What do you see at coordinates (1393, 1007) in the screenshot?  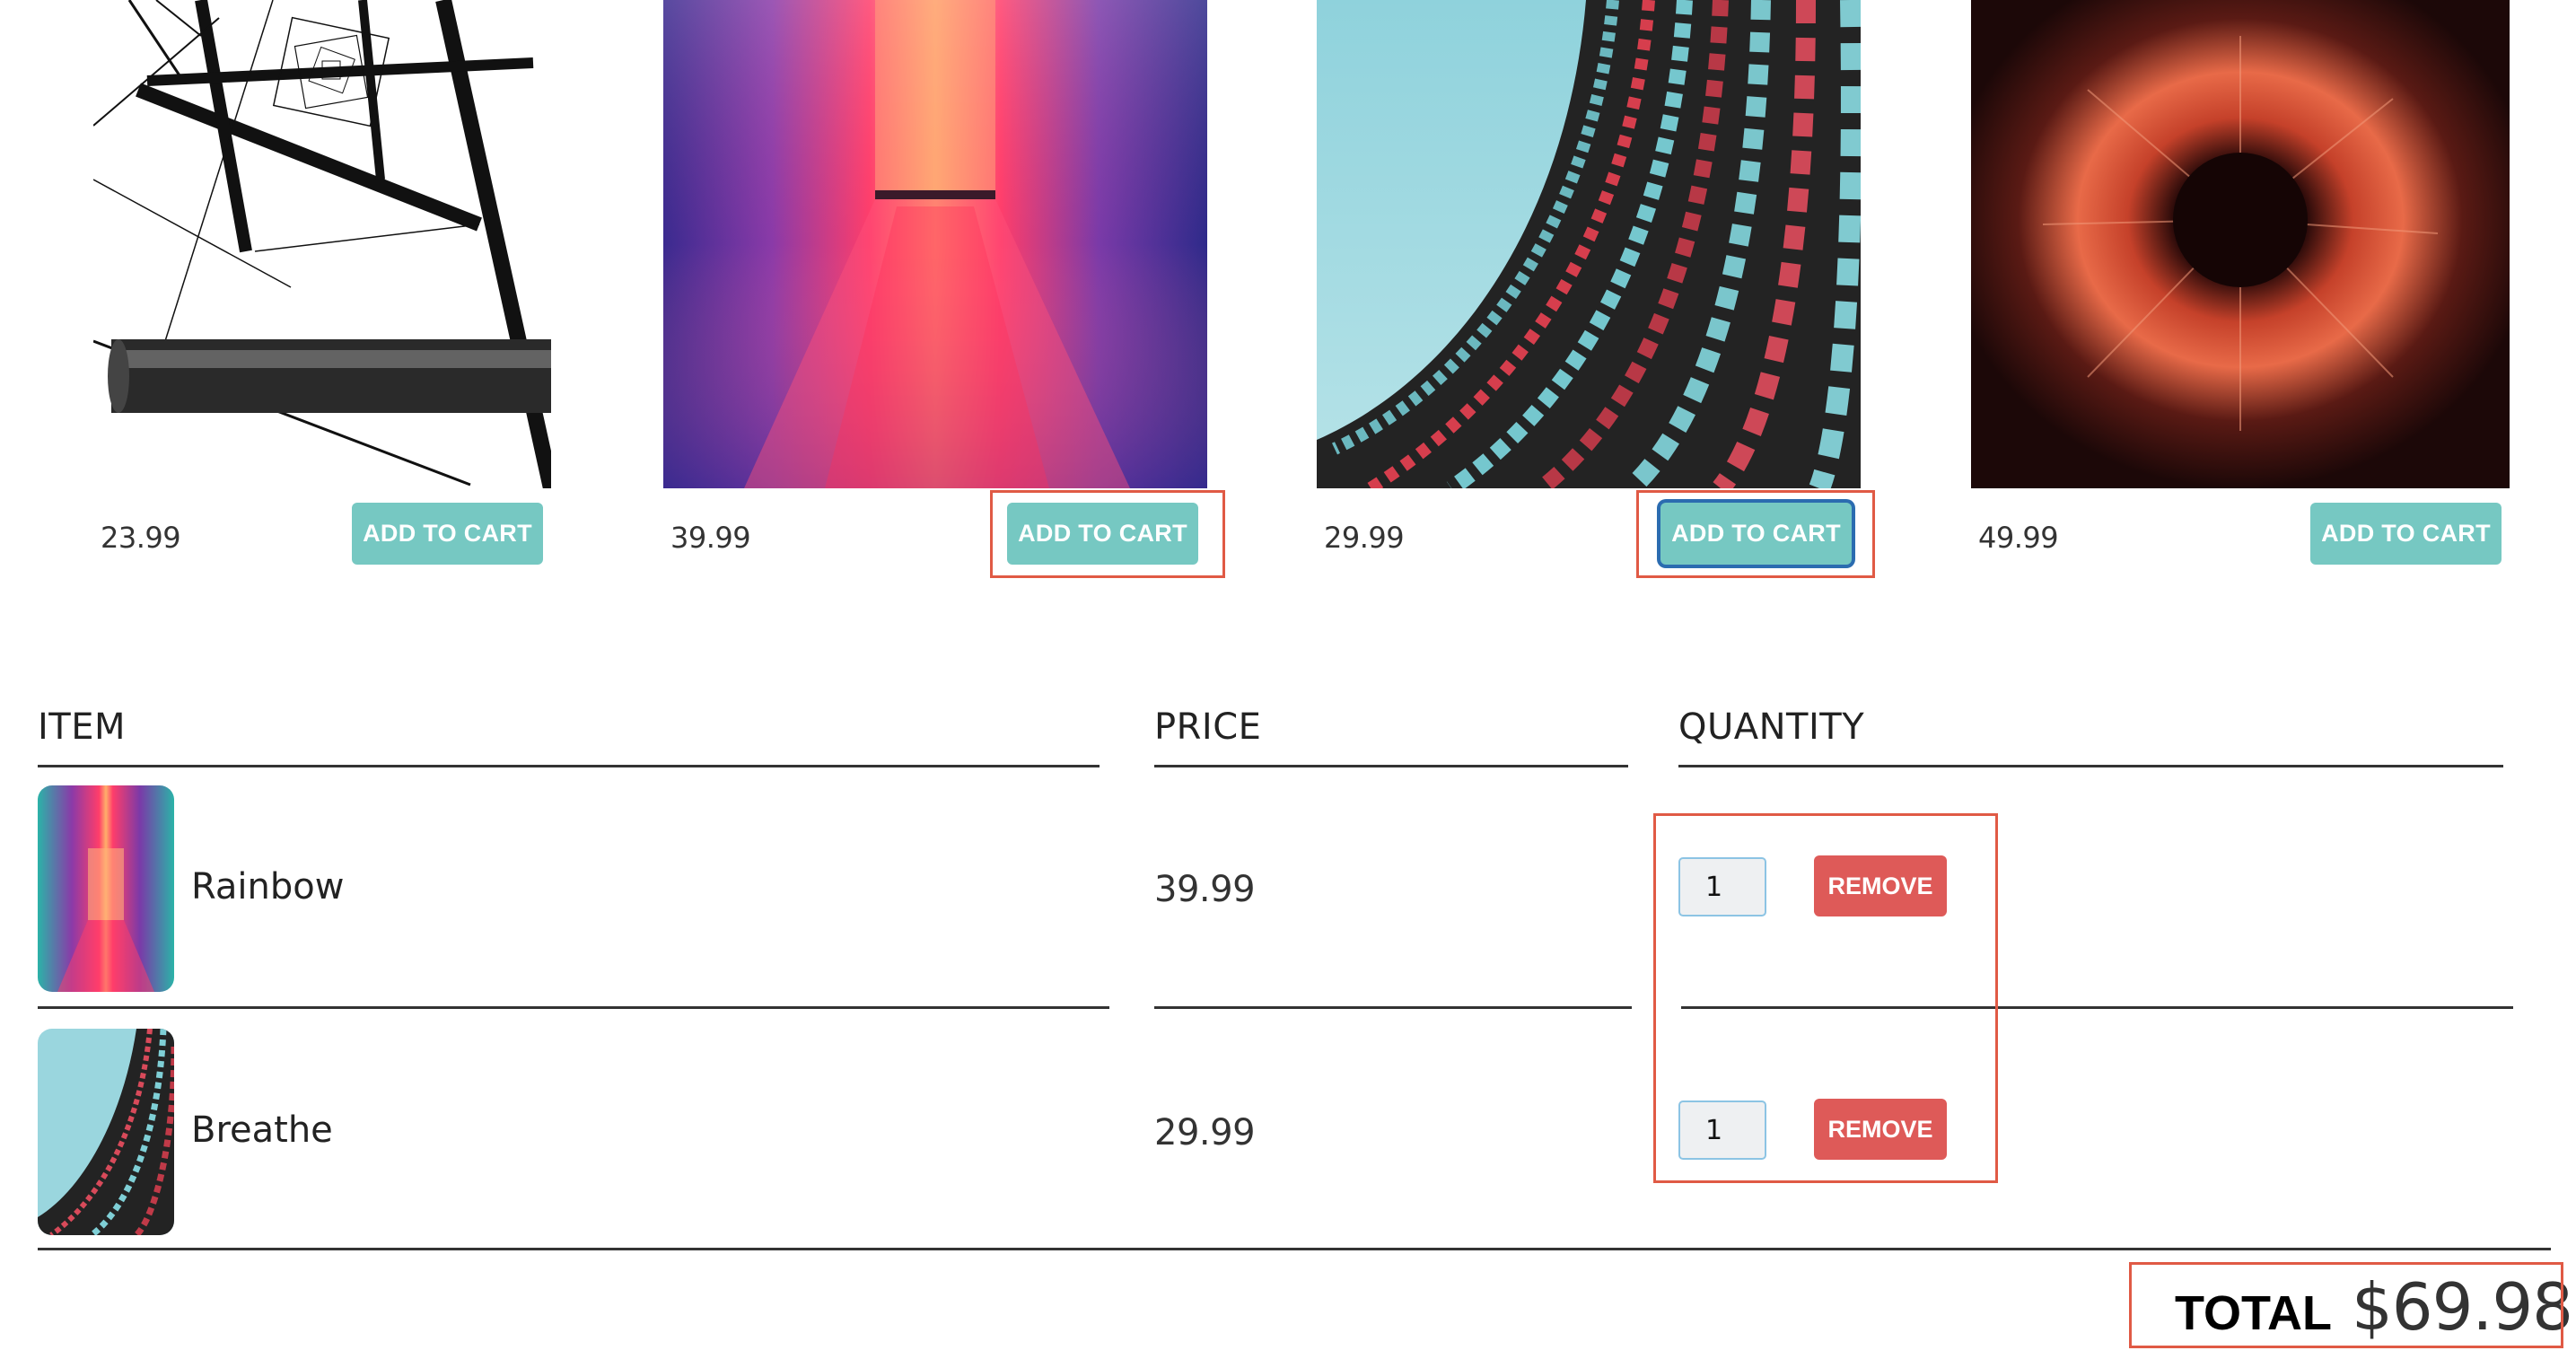 I see `row-1-price-rule` at bounding box center [1393, 1007].